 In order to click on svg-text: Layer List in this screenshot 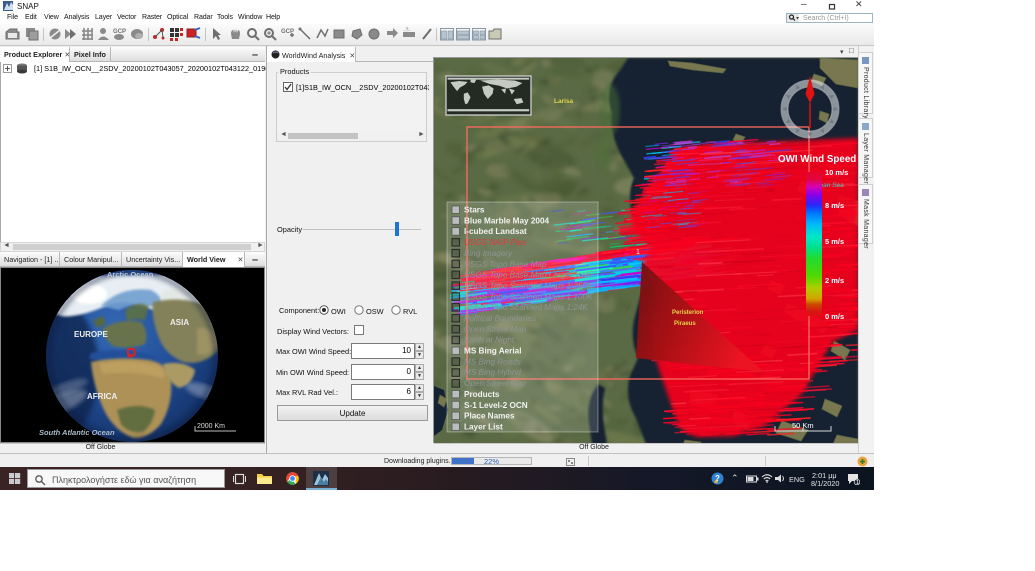, I will do `click(483, 427)`.